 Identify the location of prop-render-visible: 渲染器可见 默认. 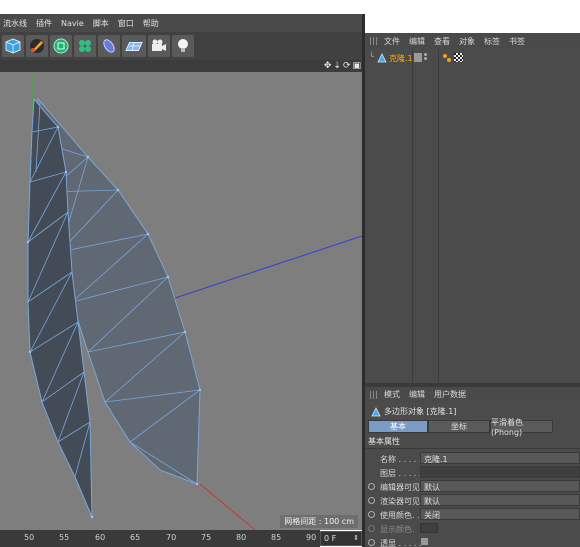
(472, 500).